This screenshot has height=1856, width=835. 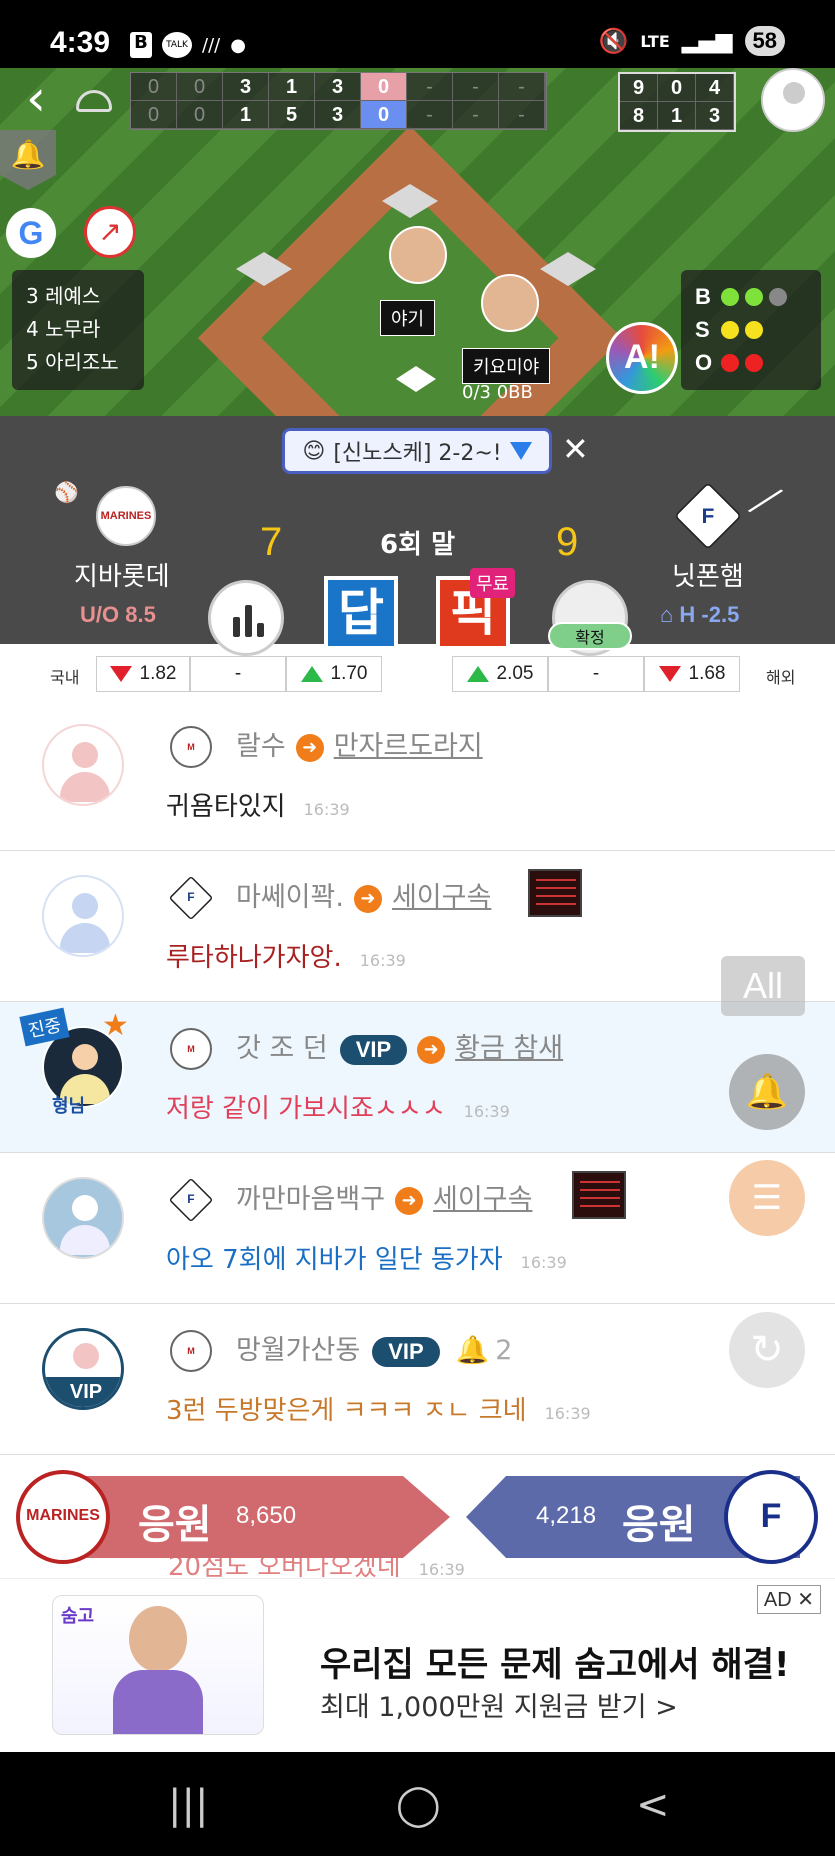 What do you see at coordinates (692, 674) in the screenshot?
I see `odds-overseas-home: 1.68` at bounding box center [692, 674].